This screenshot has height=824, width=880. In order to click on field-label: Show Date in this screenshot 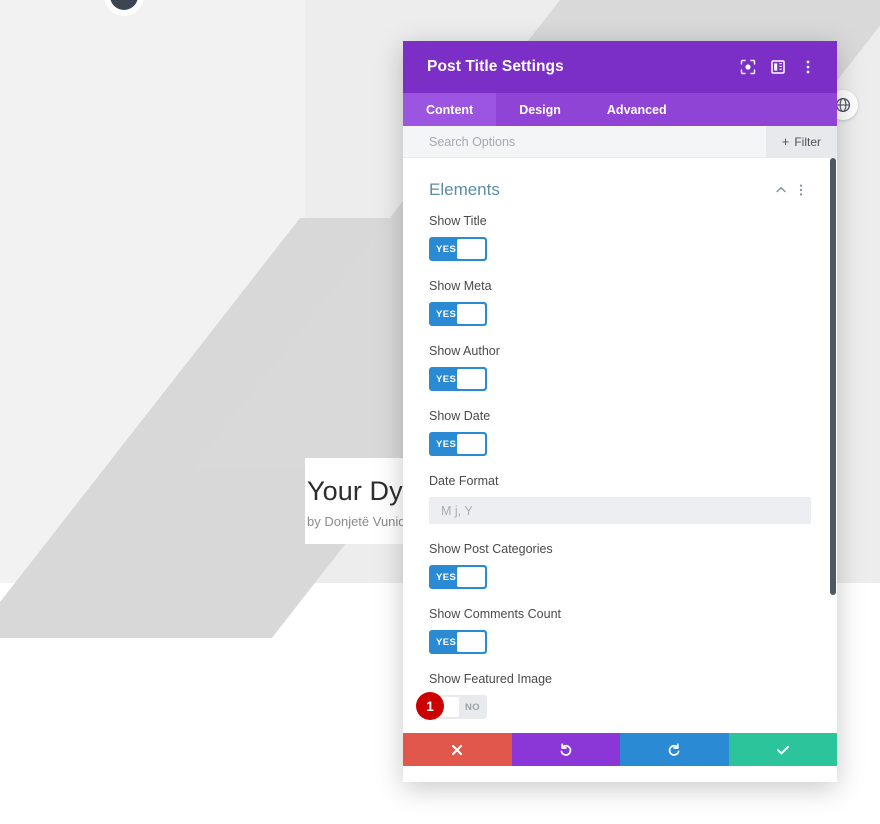, I will do `click(460, 416)`.